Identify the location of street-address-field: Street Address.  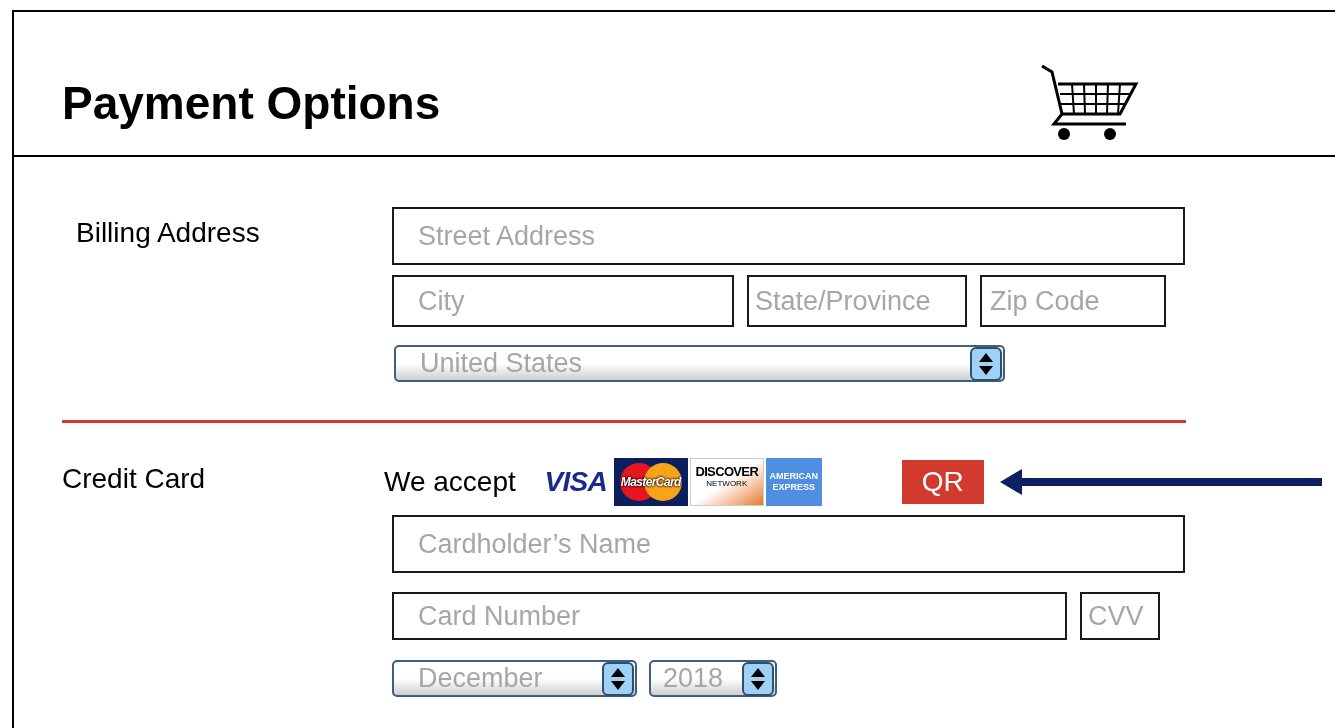
(788, 236).